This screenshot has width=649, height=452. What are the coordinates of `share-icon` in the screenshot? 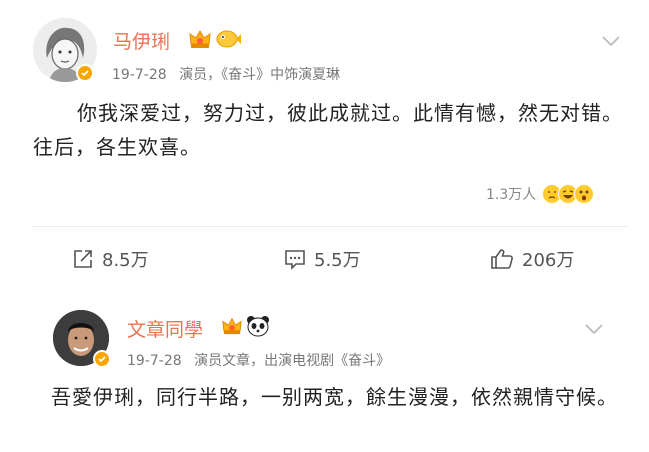 It's located at (83, 259).